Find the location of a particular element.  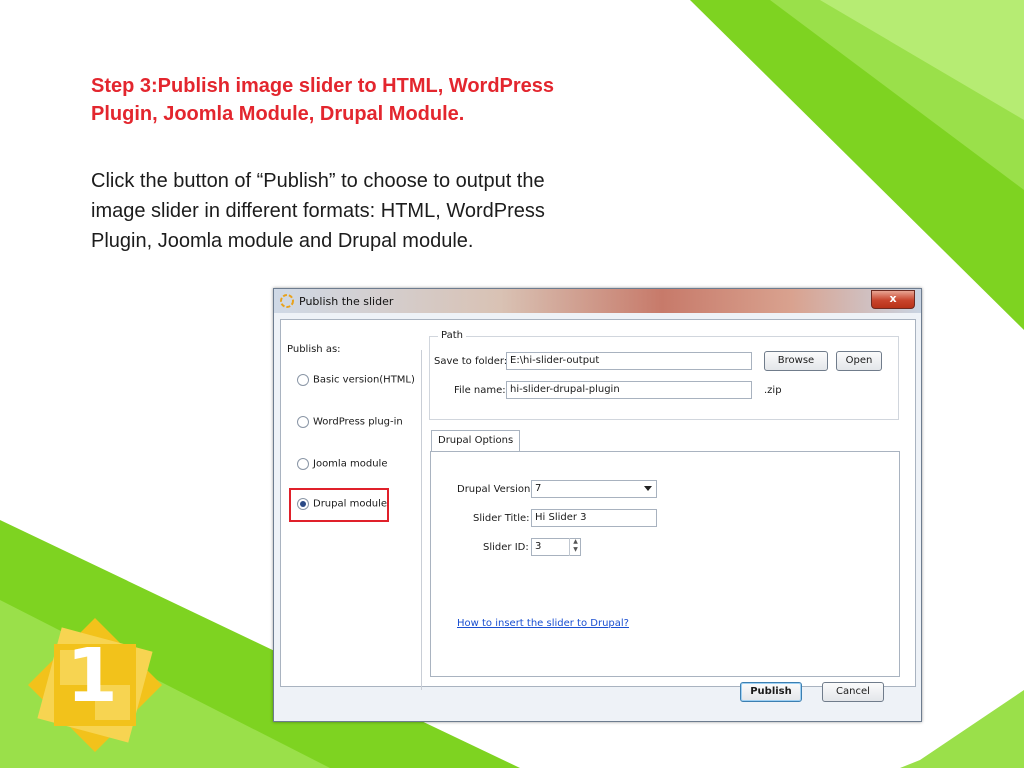

app-icon is located at coordinates (287, 301).